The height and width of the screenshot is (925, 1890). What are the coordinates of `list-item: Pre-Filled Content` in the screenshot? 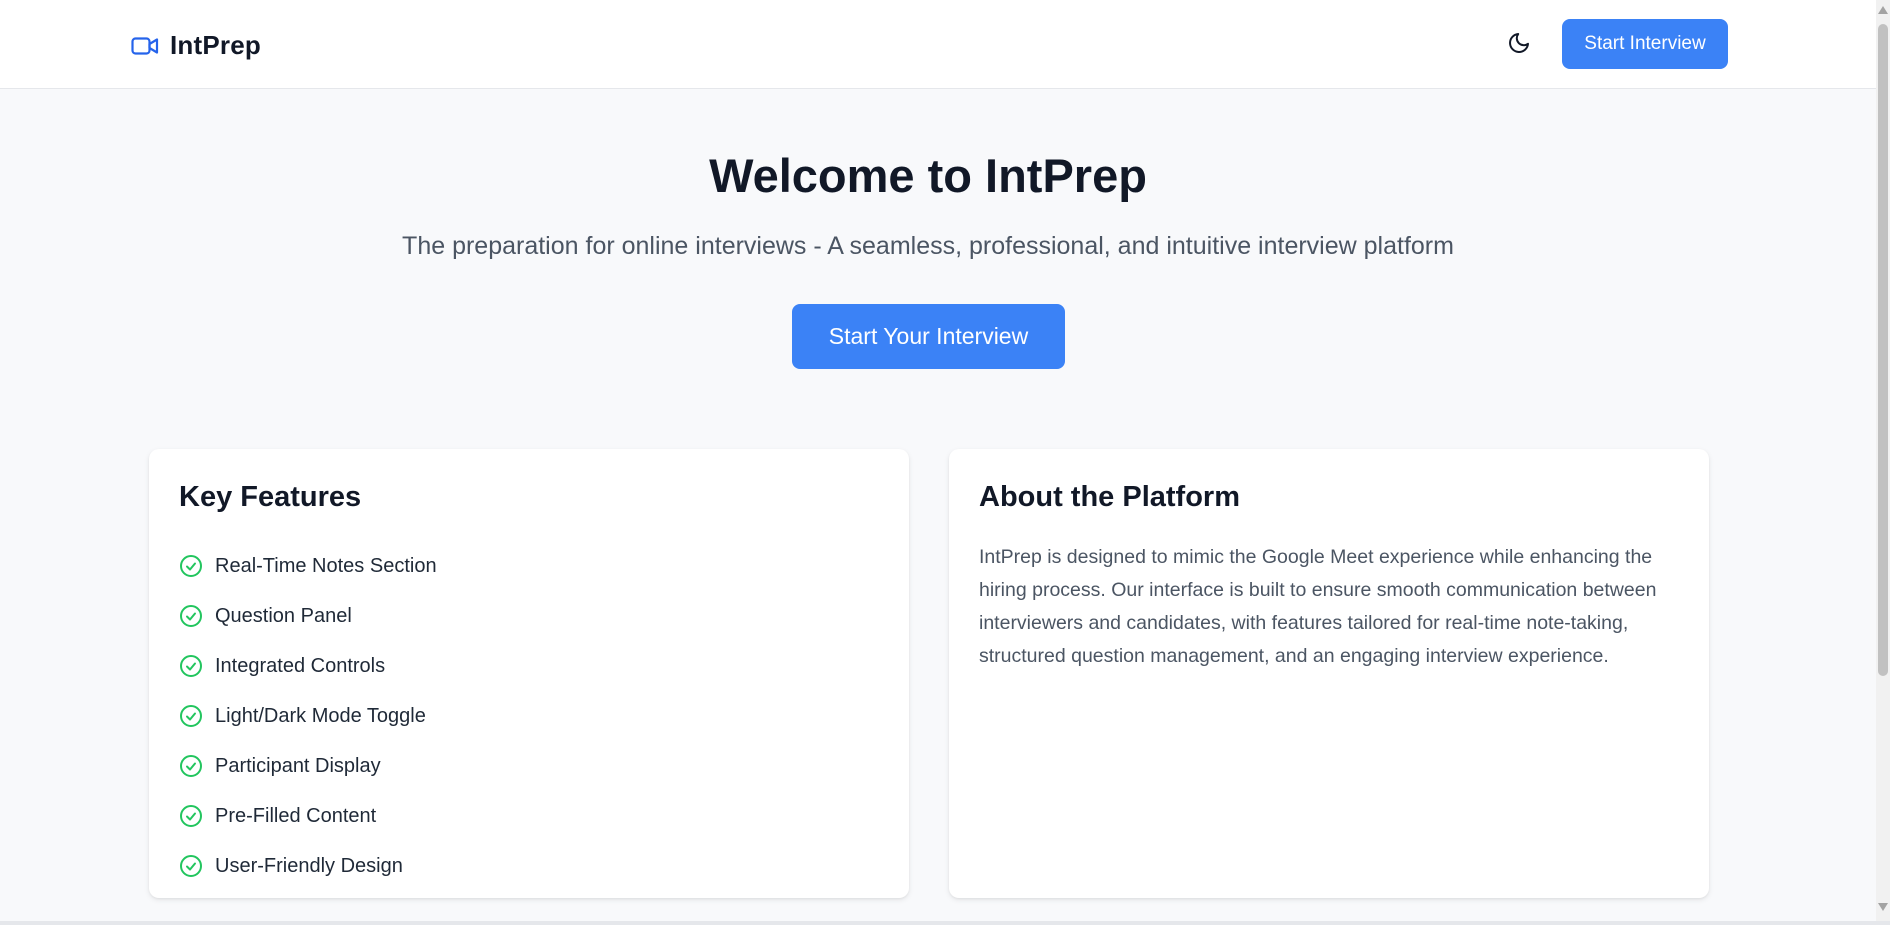 It's located at (308, 816).